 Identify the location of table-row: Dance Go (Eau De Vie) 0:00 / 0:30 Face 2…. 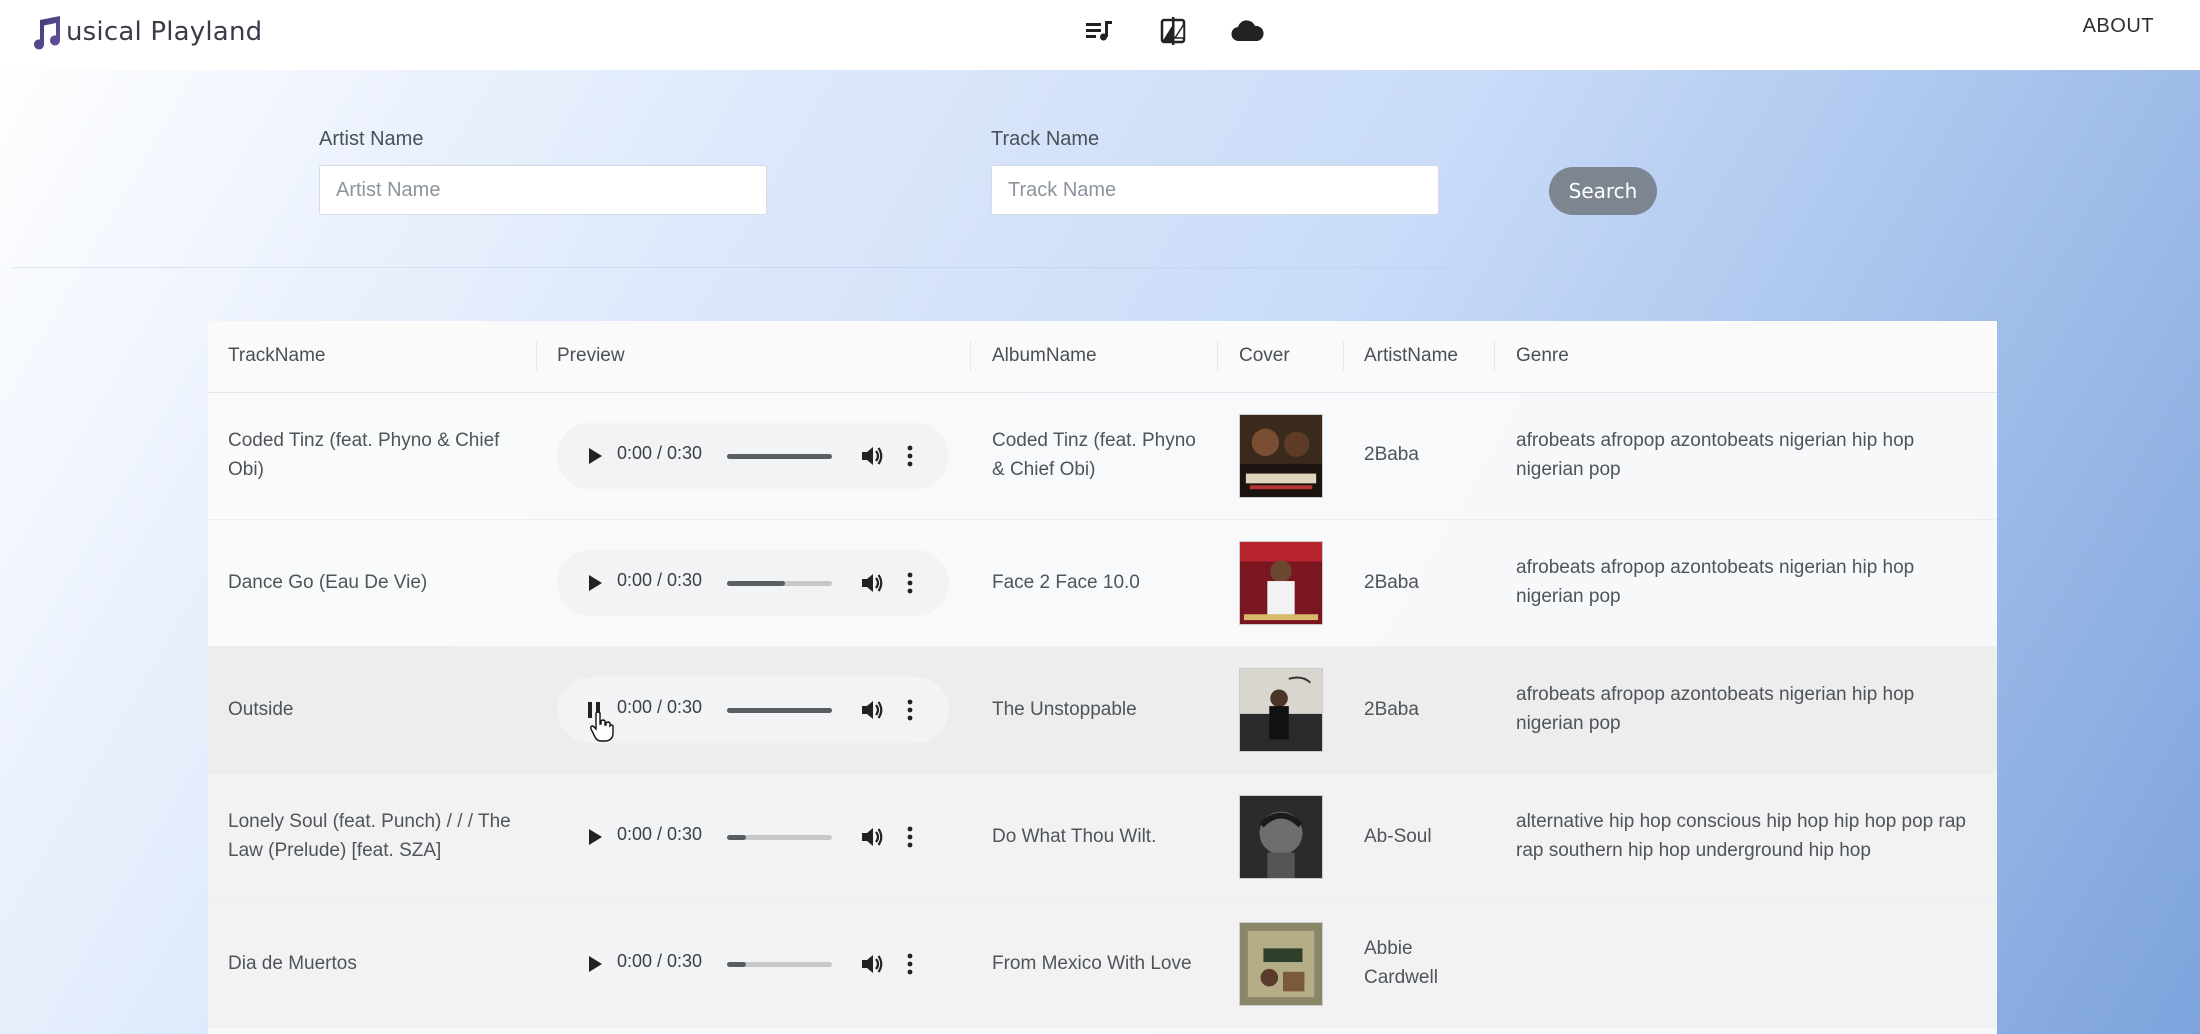
(1102, 583).